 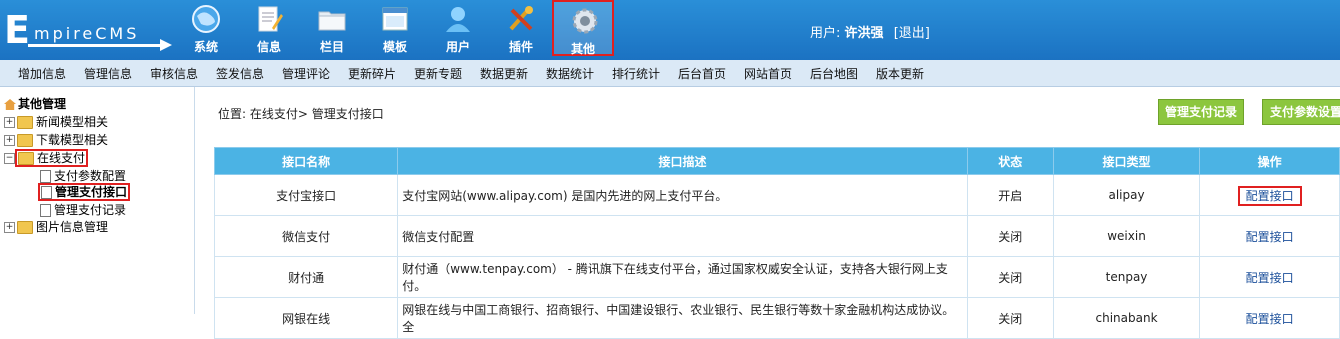 What do you see at coordinates (864, 33) in the screenshot?
I see `user-name: 许洪强` at bounding box center [864, 33].